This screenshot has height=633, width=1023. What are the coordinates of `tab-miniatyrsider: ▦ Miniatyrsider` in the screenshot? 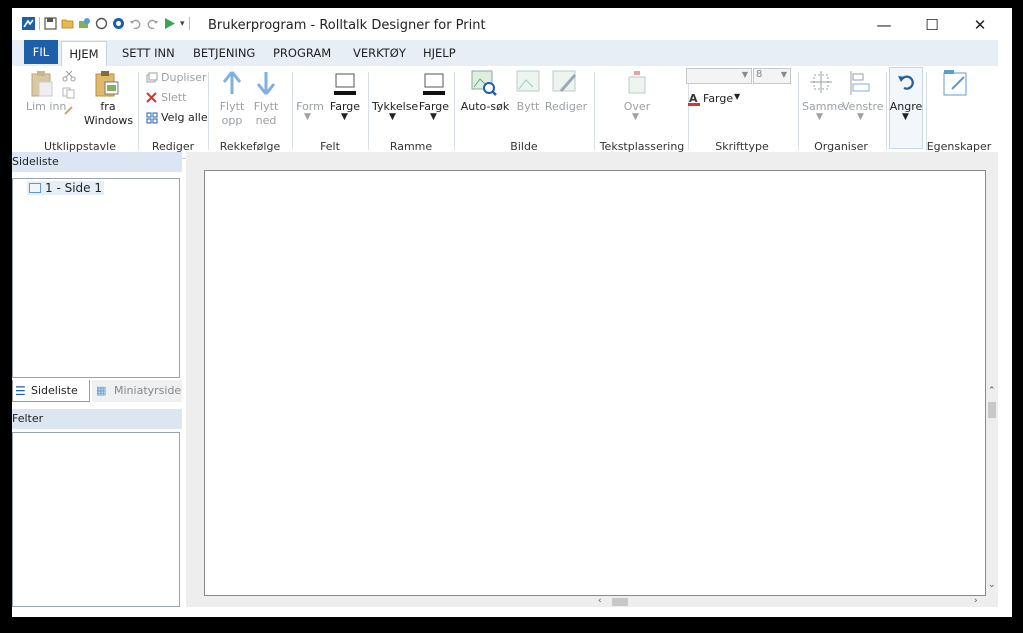 It's located at (137, 391).